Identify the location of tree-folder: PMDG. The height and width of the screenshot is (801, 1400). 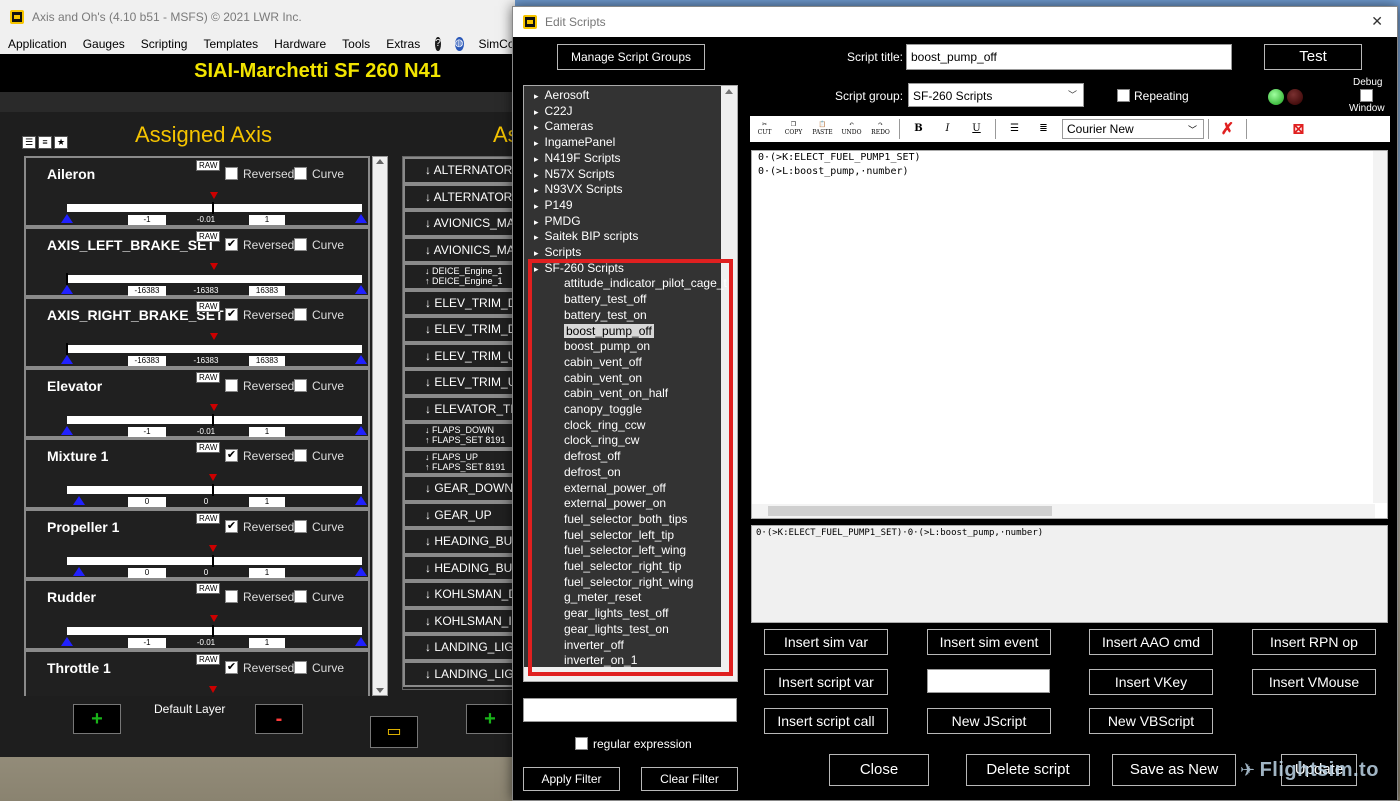
(552, 222).